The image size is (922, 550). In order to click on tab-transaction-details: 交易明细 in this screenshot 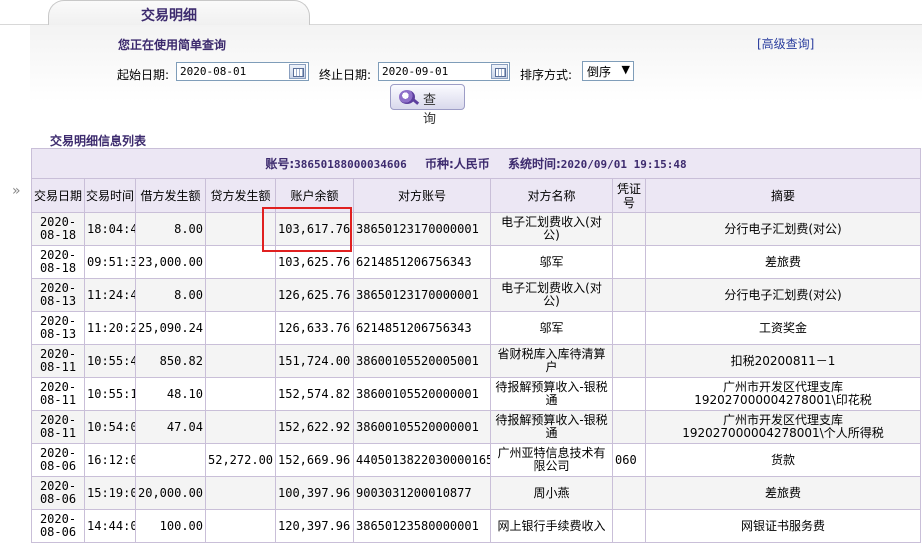, I will do `click(179, 13)`.